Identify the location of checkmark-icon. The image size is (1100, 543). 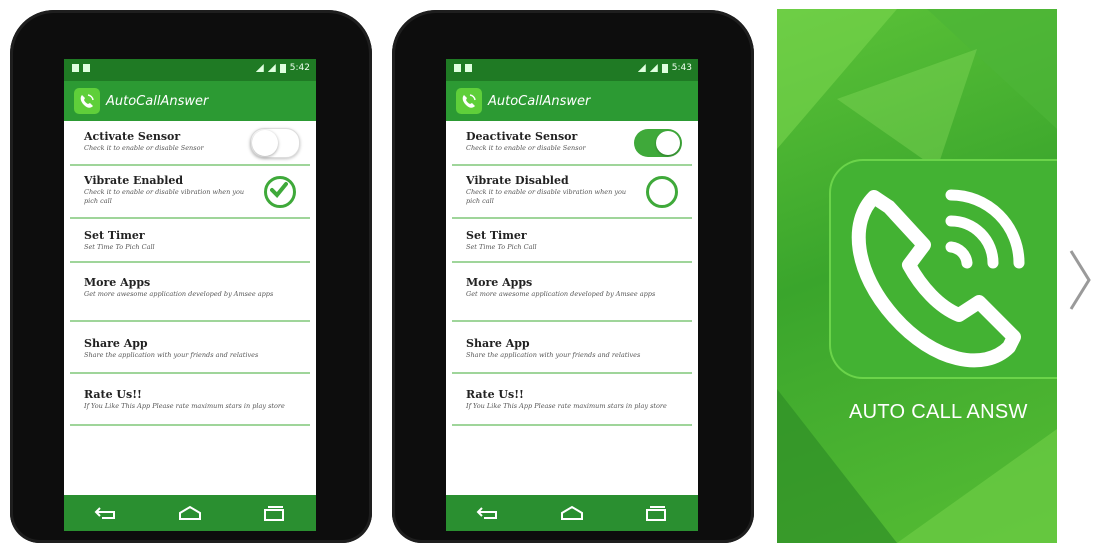
(279, 189).